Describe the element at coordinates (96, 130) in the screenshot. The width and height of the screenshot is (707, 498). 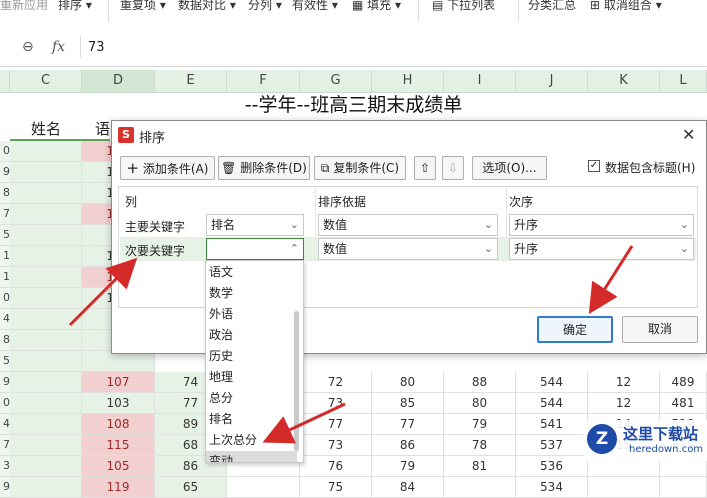
I see `header-chinese-cell: 语` at that location.